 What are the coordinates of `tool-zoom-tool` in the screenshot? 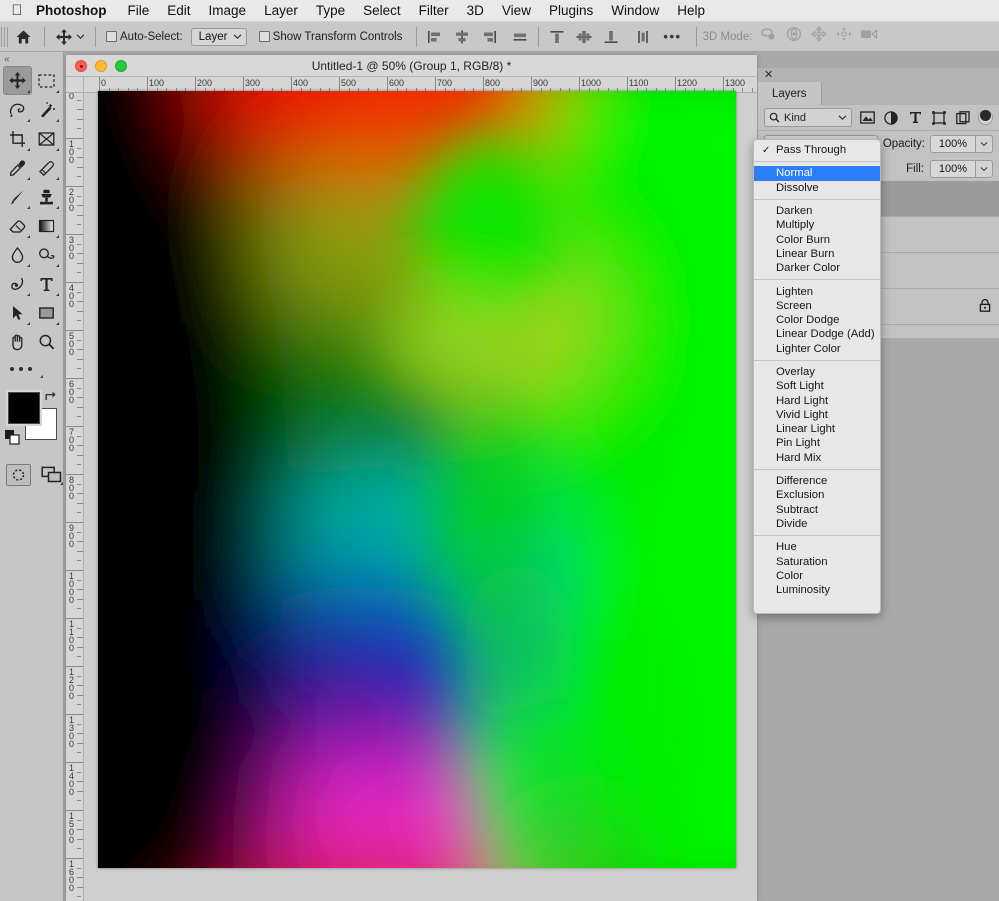 It's located at (46, 341).